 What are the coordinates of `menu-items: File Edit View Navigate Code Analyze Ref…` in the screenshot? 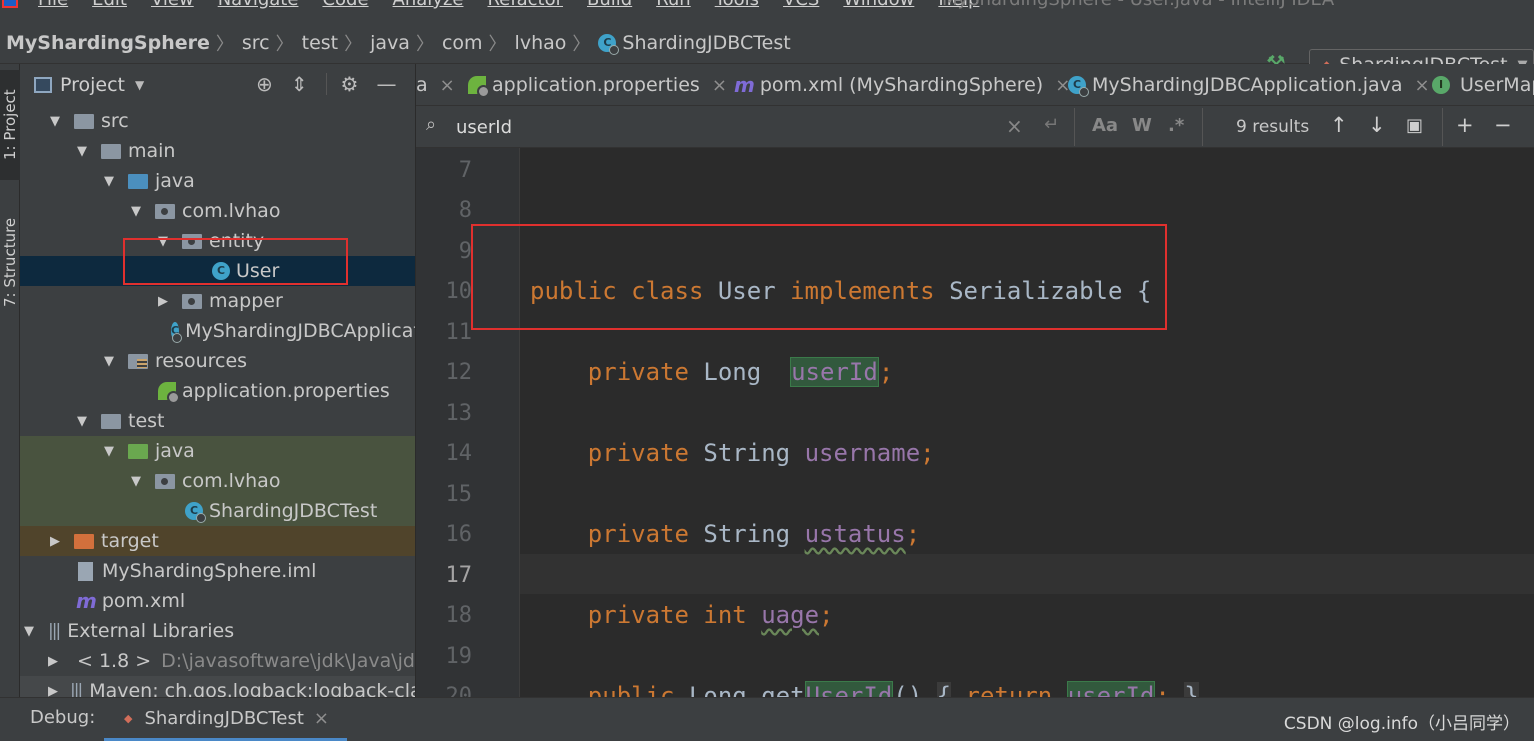 It's located at (520, 5).